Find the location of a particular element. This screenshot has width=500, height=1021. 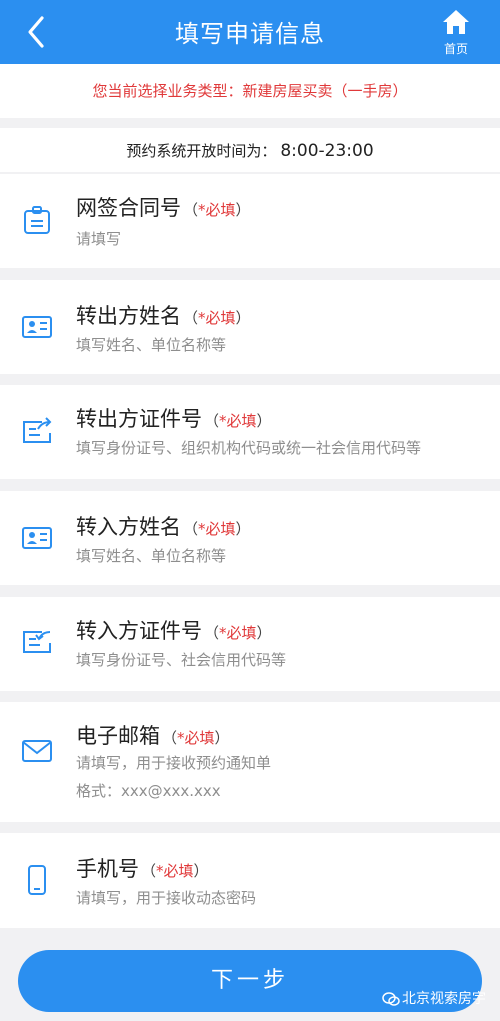

field-label-row: 网签合同号 （*必填） is located at coordinates (163, 207).